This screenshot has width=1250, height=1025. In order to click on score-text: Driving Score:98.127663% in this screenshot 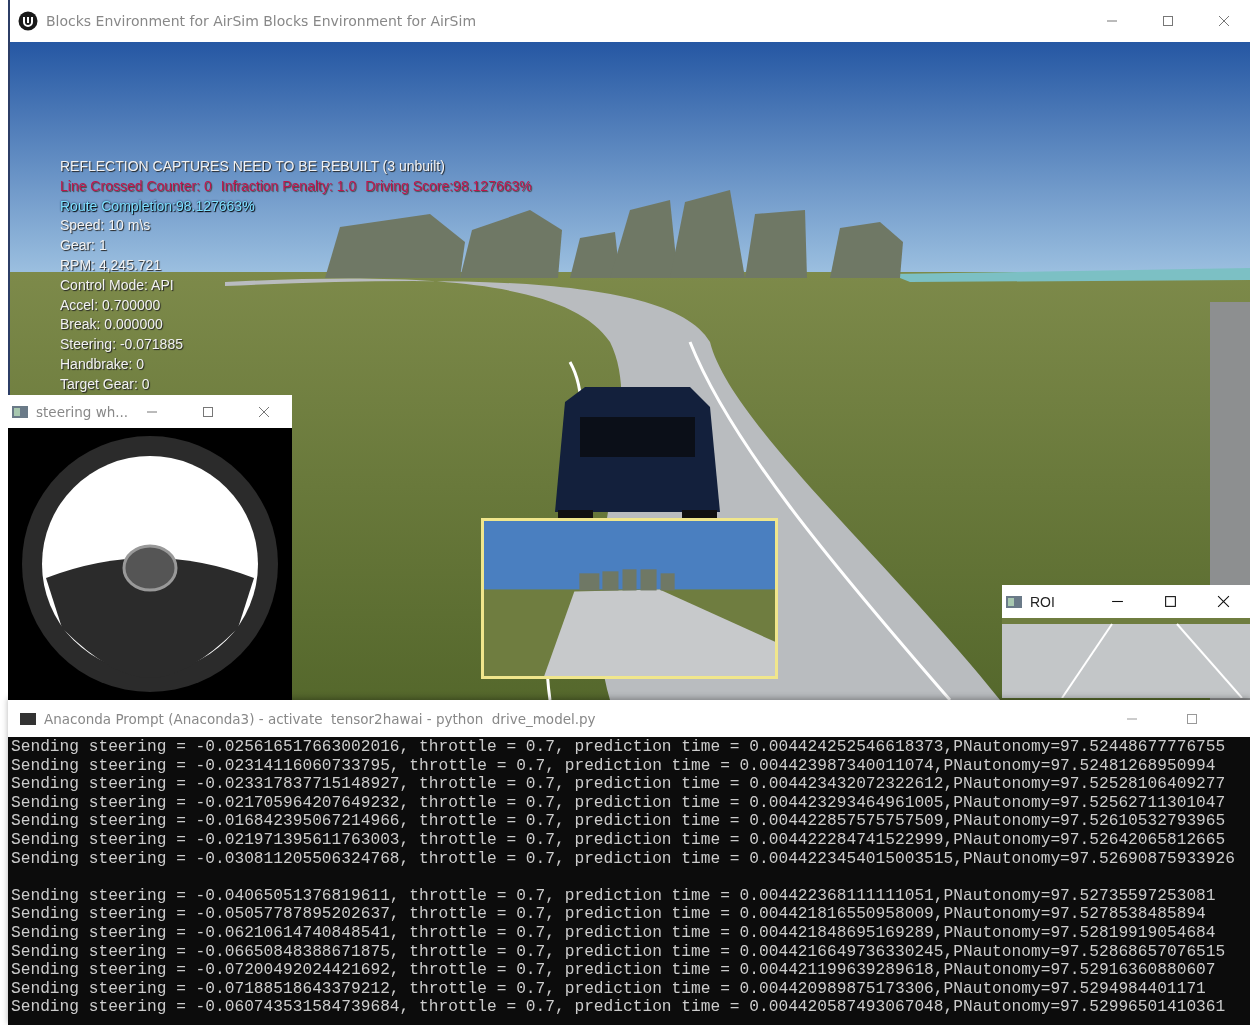, I will do `click(448, 186)`.